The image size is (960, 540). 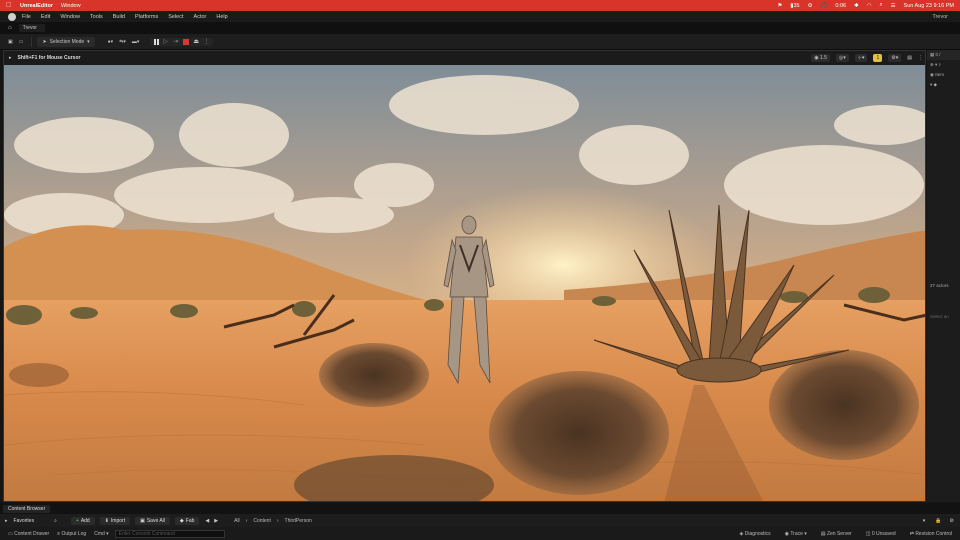 What do you see at coordinates (216, 521) in the screenshot?
I see `history-forward-icon: ▶` at bounding box center [216, 521].